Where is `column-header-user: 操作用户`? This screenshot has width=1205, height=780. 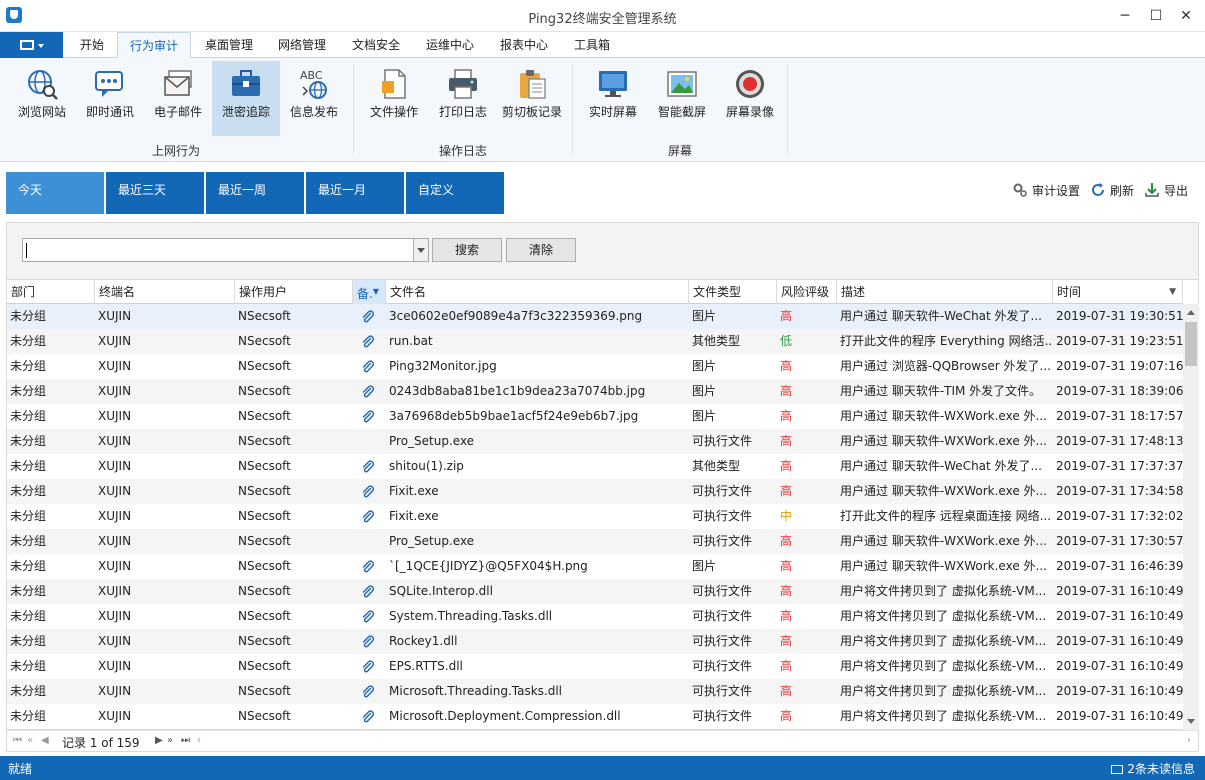
column-header-user: 操作用户 is located at coordinates (294, 292).